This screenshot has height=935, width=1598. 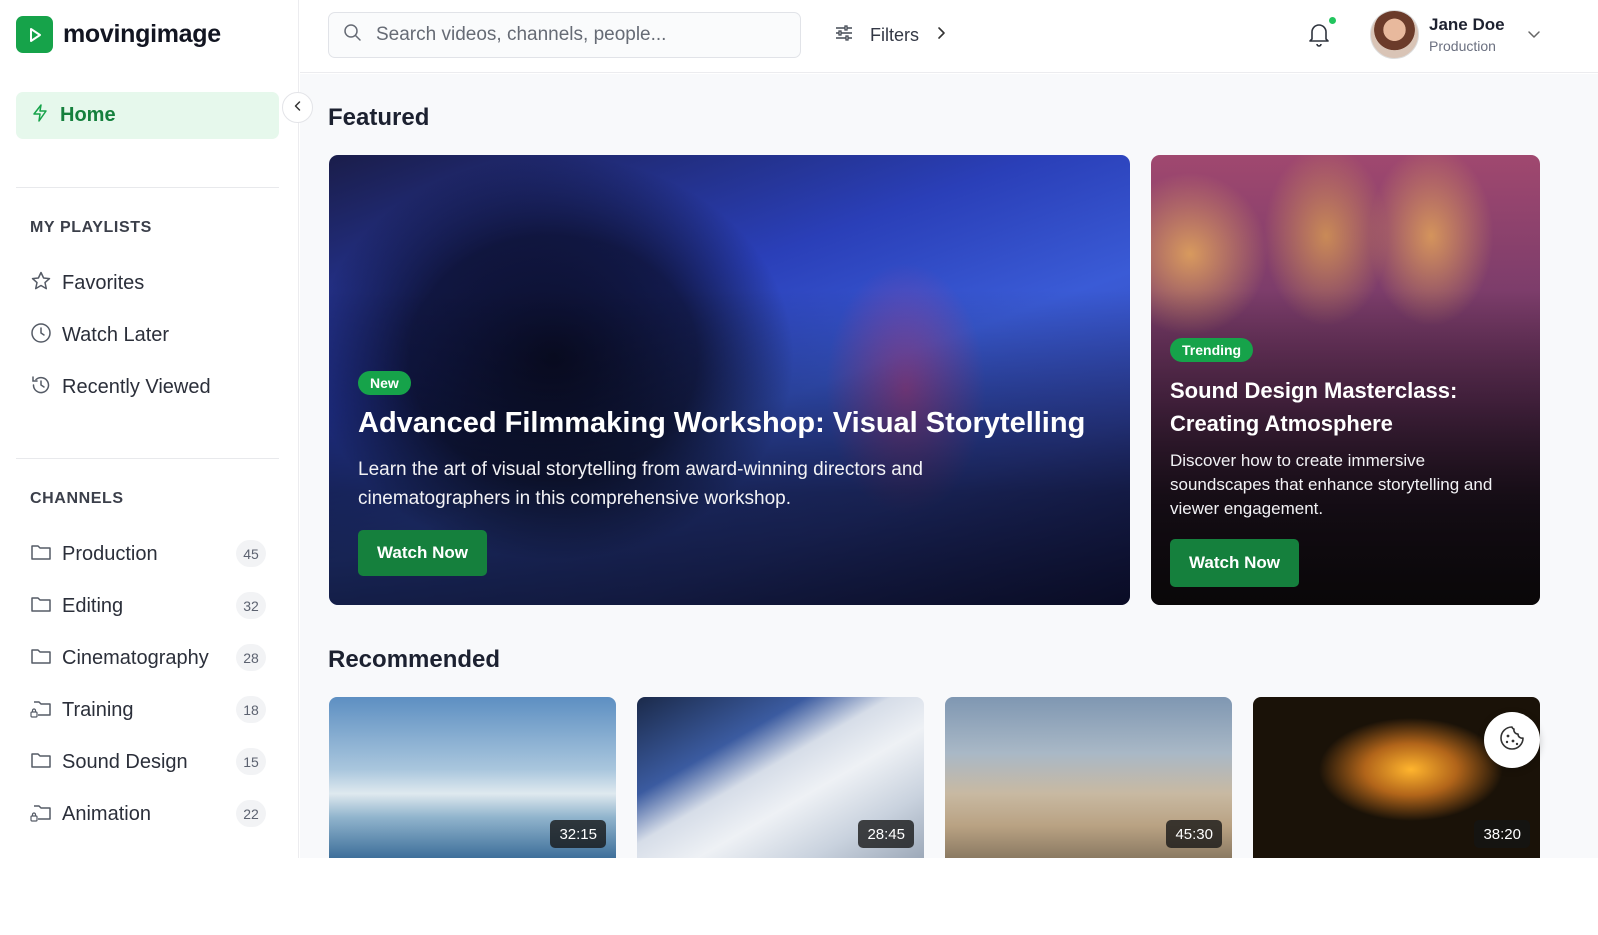 I want to click on video-thumbnail: 45:30, so click(x=1088, y=777).